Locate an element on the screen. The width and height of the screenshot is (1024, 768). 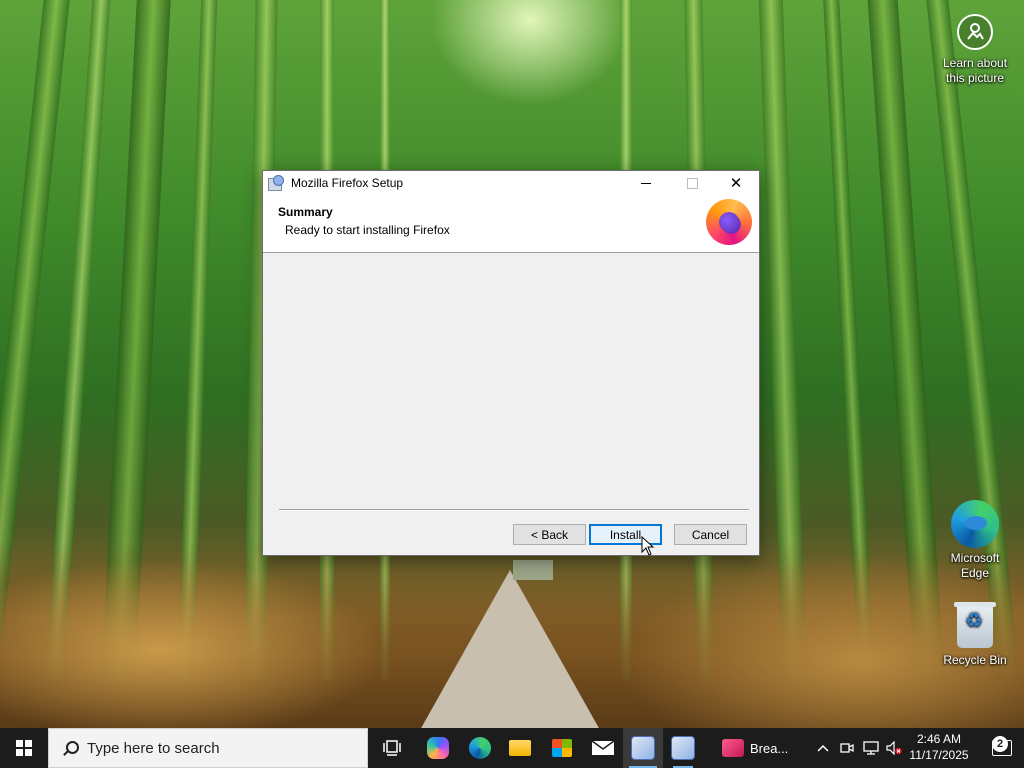
break-app-icon is located at coordinates (733, 748).